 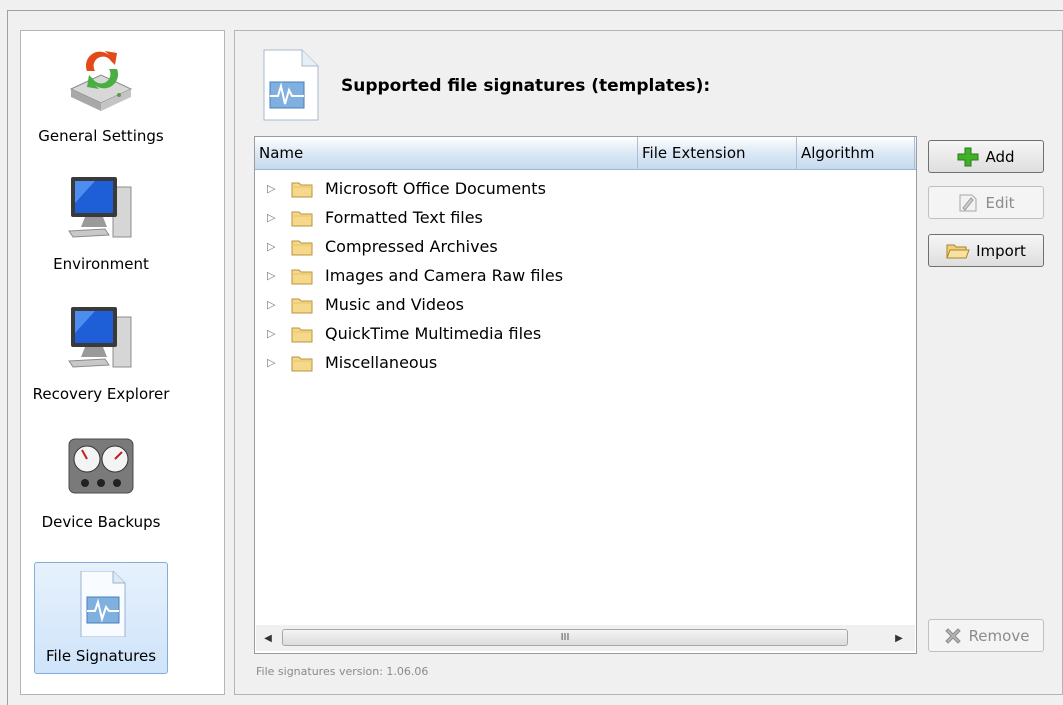 What do you see at coordinates (585, 362) in the screenshot?
I see `tree-row: ▷ Miscellaneous` at bounding box center [585, 362].